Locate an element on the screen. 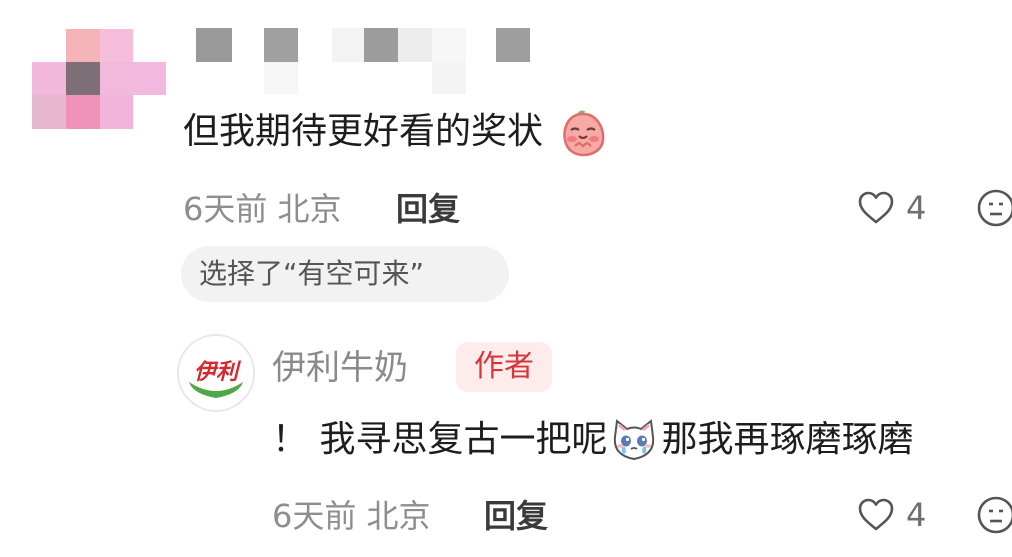  comment-reply-button: 回复 is located at coordinates (428, 209).